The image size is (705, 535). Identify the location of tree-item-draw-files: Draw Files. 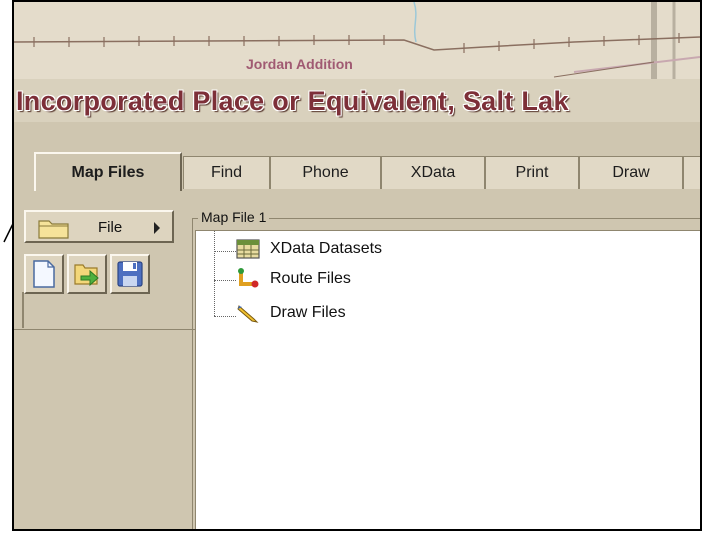
(291, 313).